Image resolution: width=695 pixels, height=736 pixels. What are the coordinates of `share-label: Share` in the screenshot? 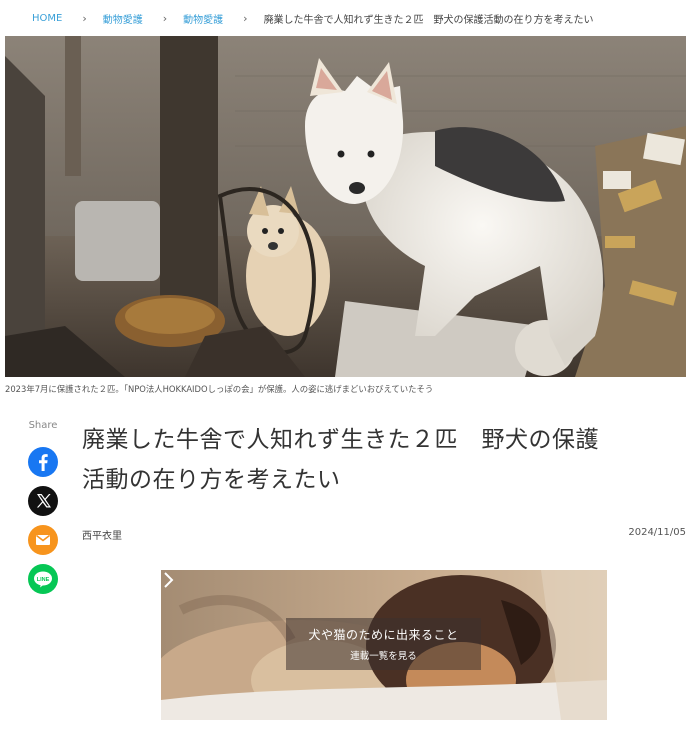 It's located at (43, 425).